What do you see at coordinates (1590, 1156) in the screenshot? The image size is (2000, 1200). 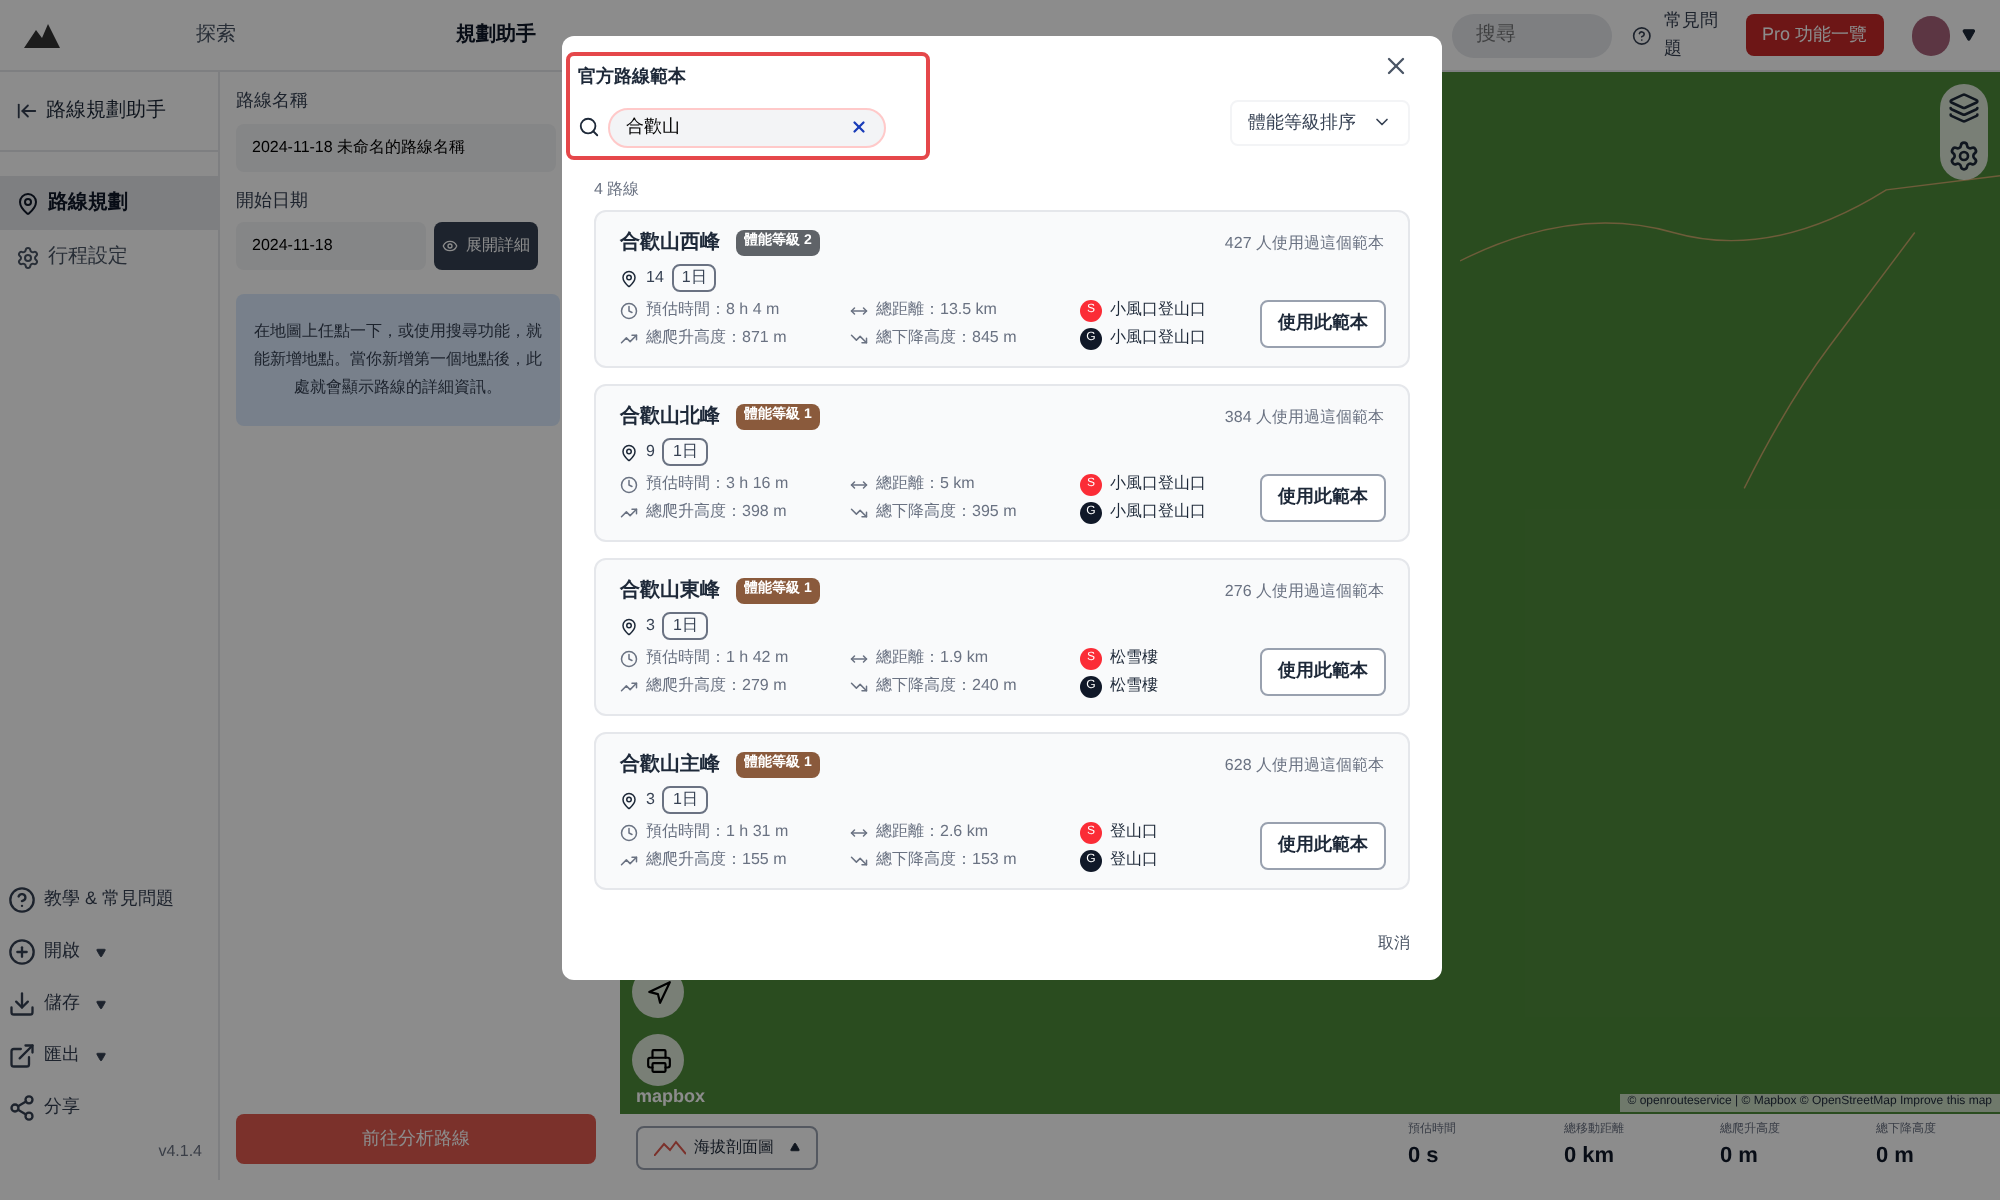 I see `stat-value: 0 km` at bounding box center [1590, 1156].